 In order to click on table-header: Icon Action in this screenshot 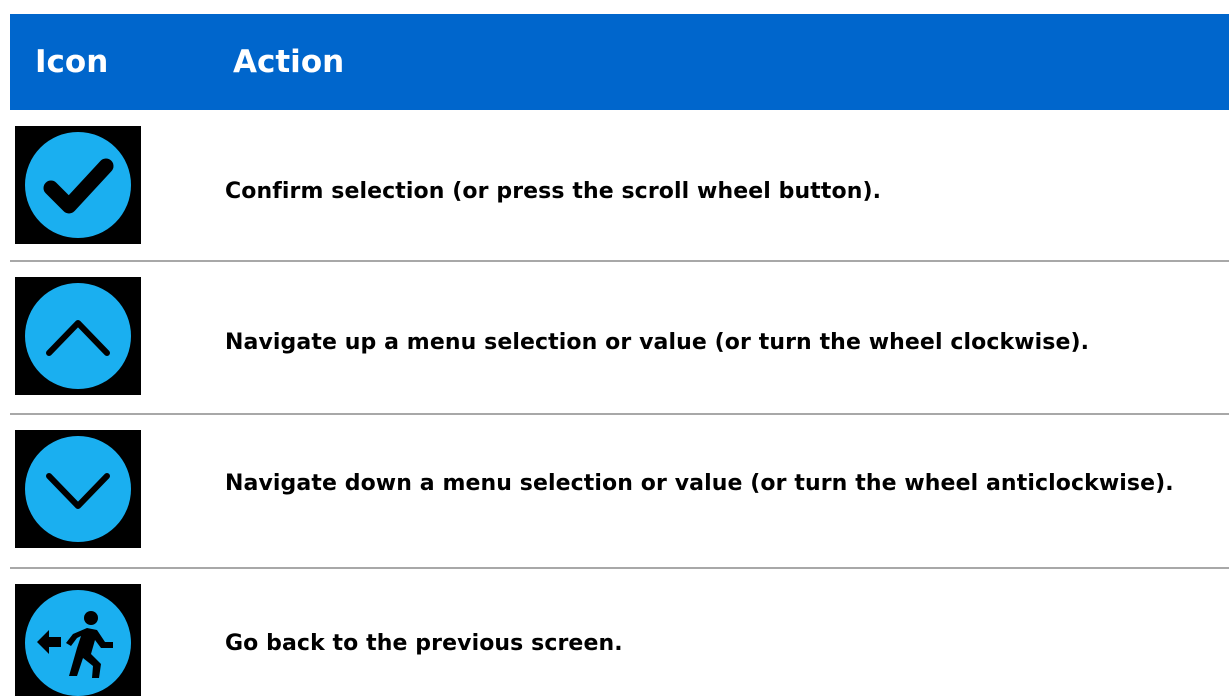, I will do `click(619, 62)`.